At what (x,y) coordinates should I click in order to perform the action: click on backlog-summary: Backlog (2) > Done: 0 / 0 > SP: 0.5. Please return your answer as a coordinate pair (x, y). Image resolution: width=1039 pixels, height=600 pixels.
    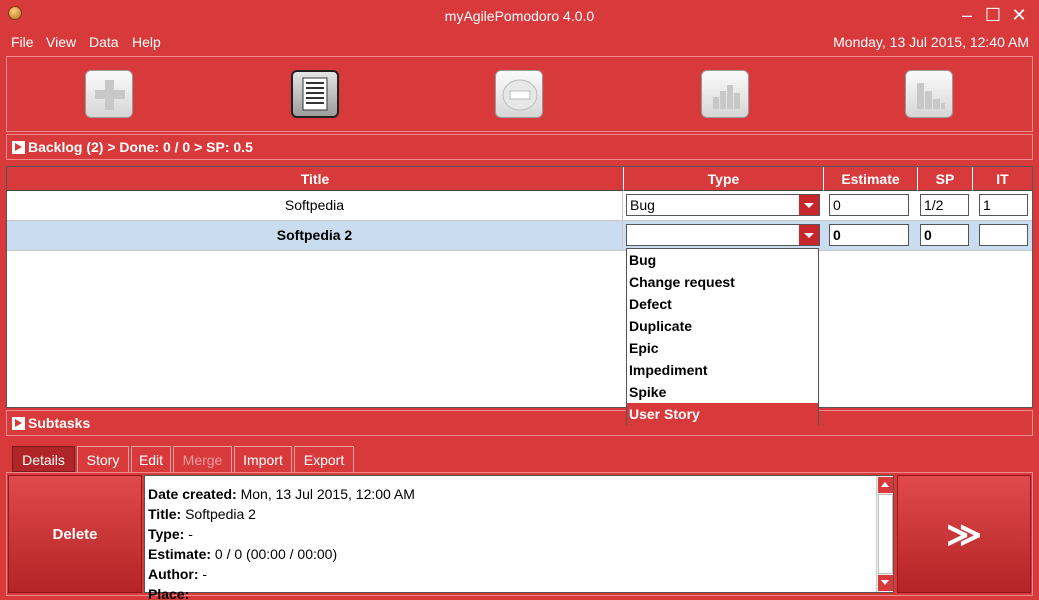
    Looking at the image, I should click on (140, 147).